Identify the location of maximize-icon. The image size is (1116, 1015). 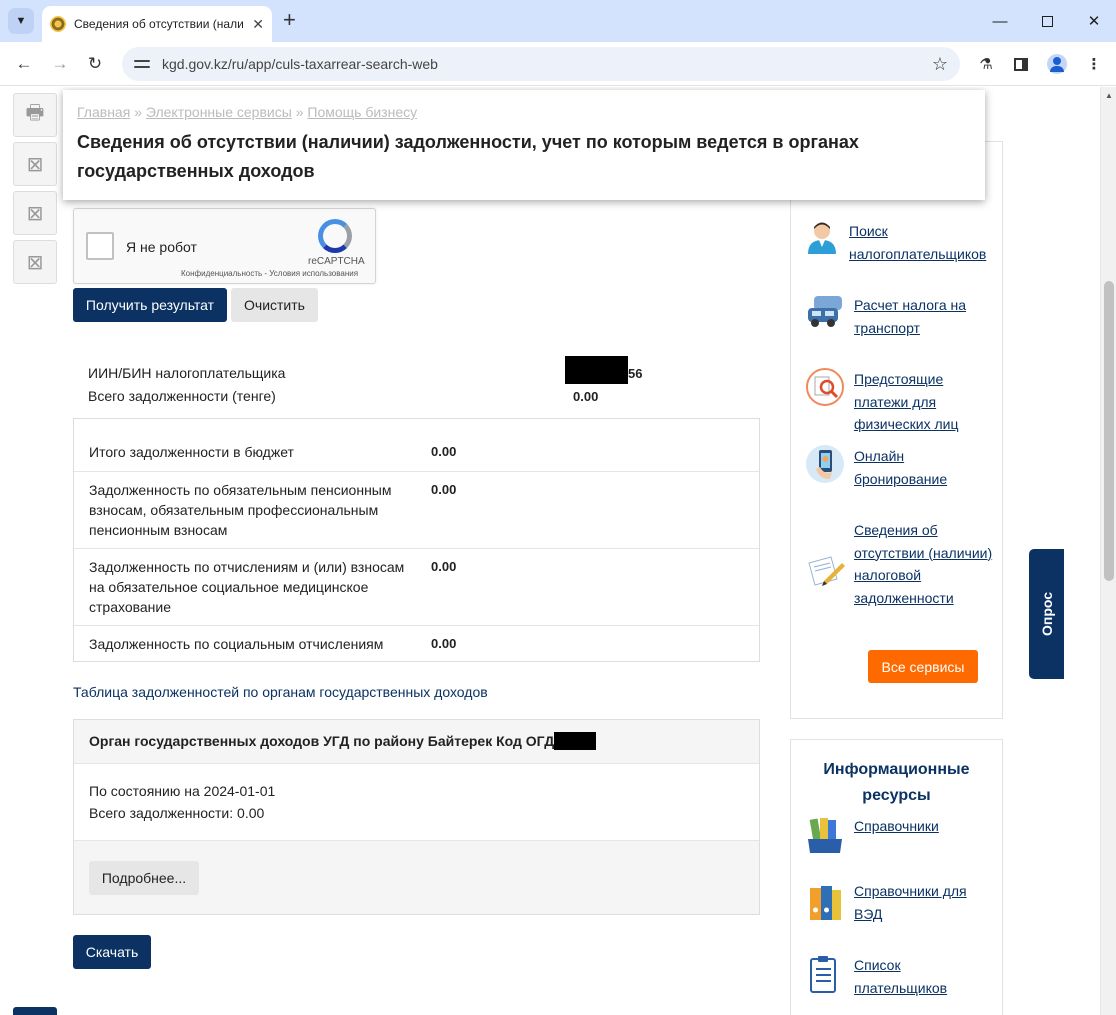
(1047, 21).